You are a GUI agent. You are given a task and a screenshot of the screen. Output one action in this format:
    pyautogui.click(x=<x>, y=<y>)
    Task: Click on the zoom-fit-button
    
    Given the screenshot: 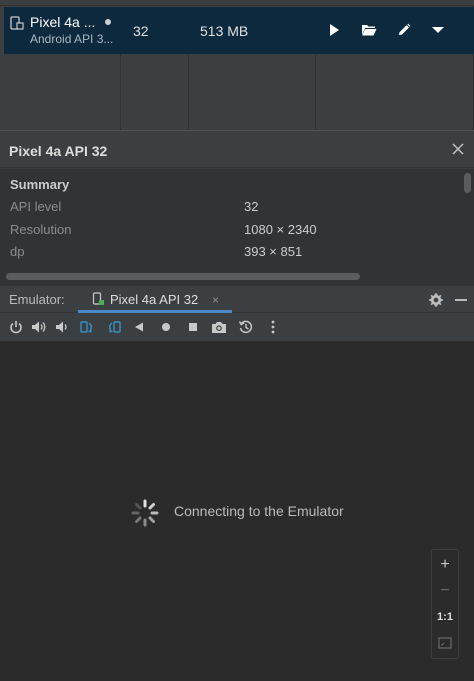 What is the action you would take?
    pyautogui.click(x=445, y=643)
    